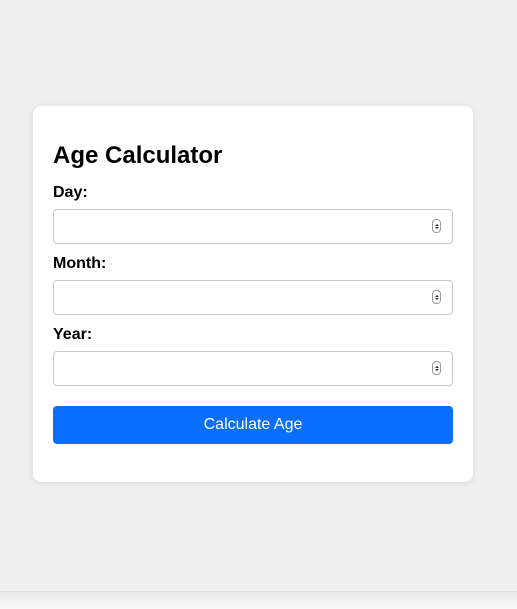 The width and height of the screenshot is (517, 609). I want to click on month-field-group: Month:, so click(253, 285).